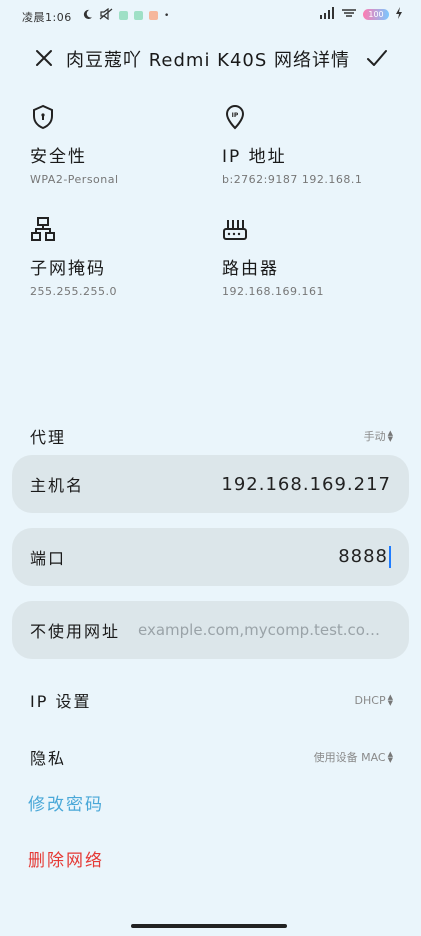 This screenshot has height=936, width=421. What do you see at coordinates (43, 117) in the screenshot?
I see `shield-icon` at bounding box center [43, 117].